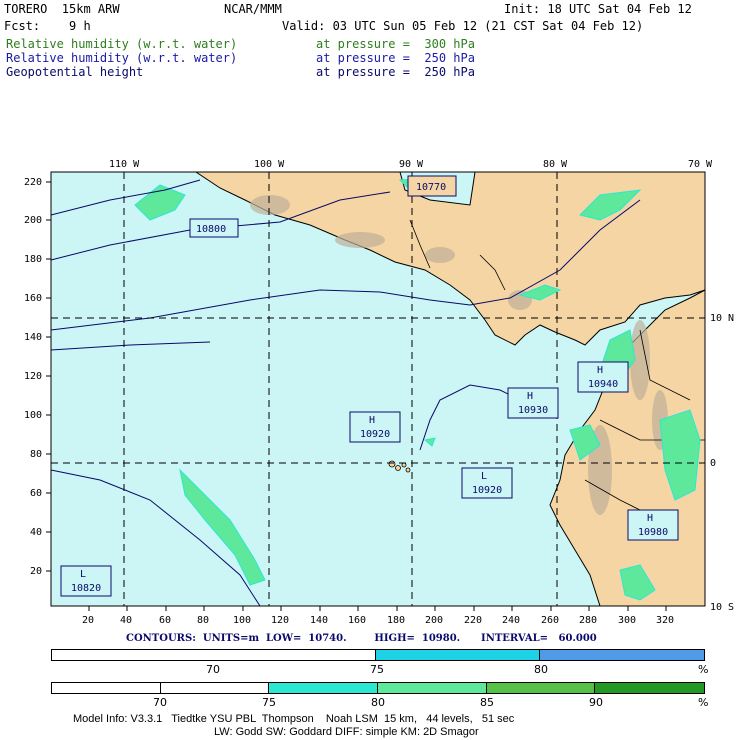  I want to click on x-axis-ticks, so click(377, 608).